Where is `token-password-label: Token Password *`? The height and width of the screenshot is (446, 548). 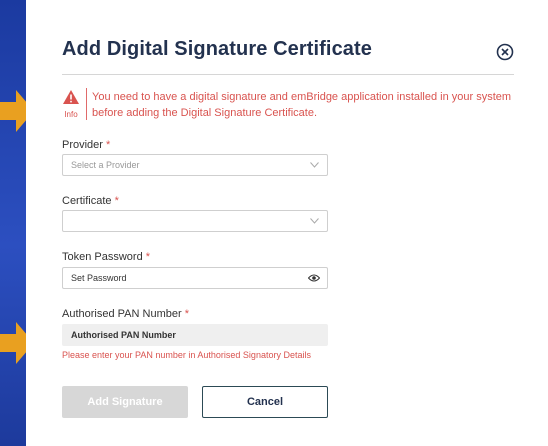 token-password-label: Token Password * is located at coordinates (106, 257).